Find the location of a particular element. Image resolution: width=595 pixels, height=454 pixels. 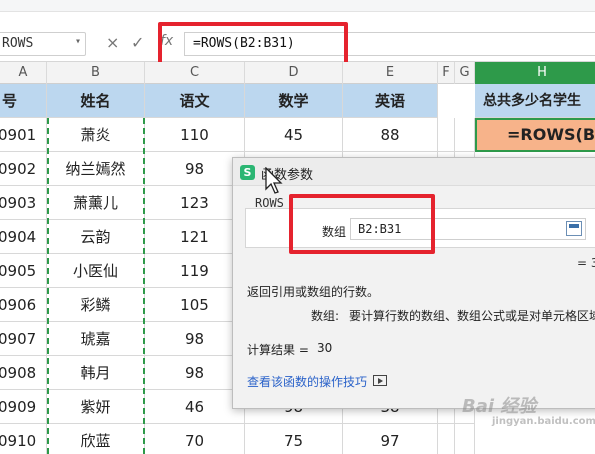

header-cell: 数学 is located at coordinates (294, 101).